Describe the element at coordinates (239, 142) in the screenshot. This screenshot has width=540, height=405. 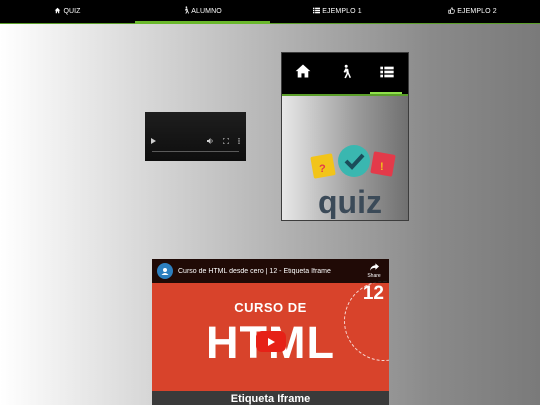
I see `more-options-icon` at that location.